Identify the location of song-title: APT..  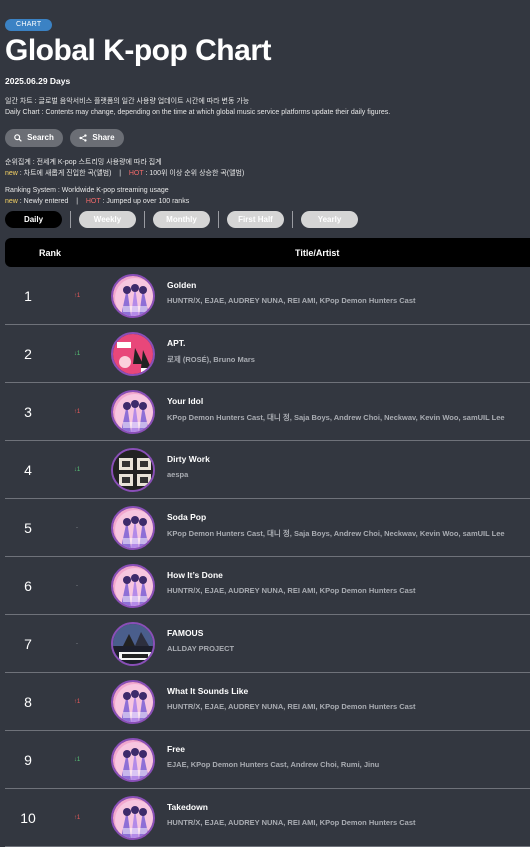
(176, 343).